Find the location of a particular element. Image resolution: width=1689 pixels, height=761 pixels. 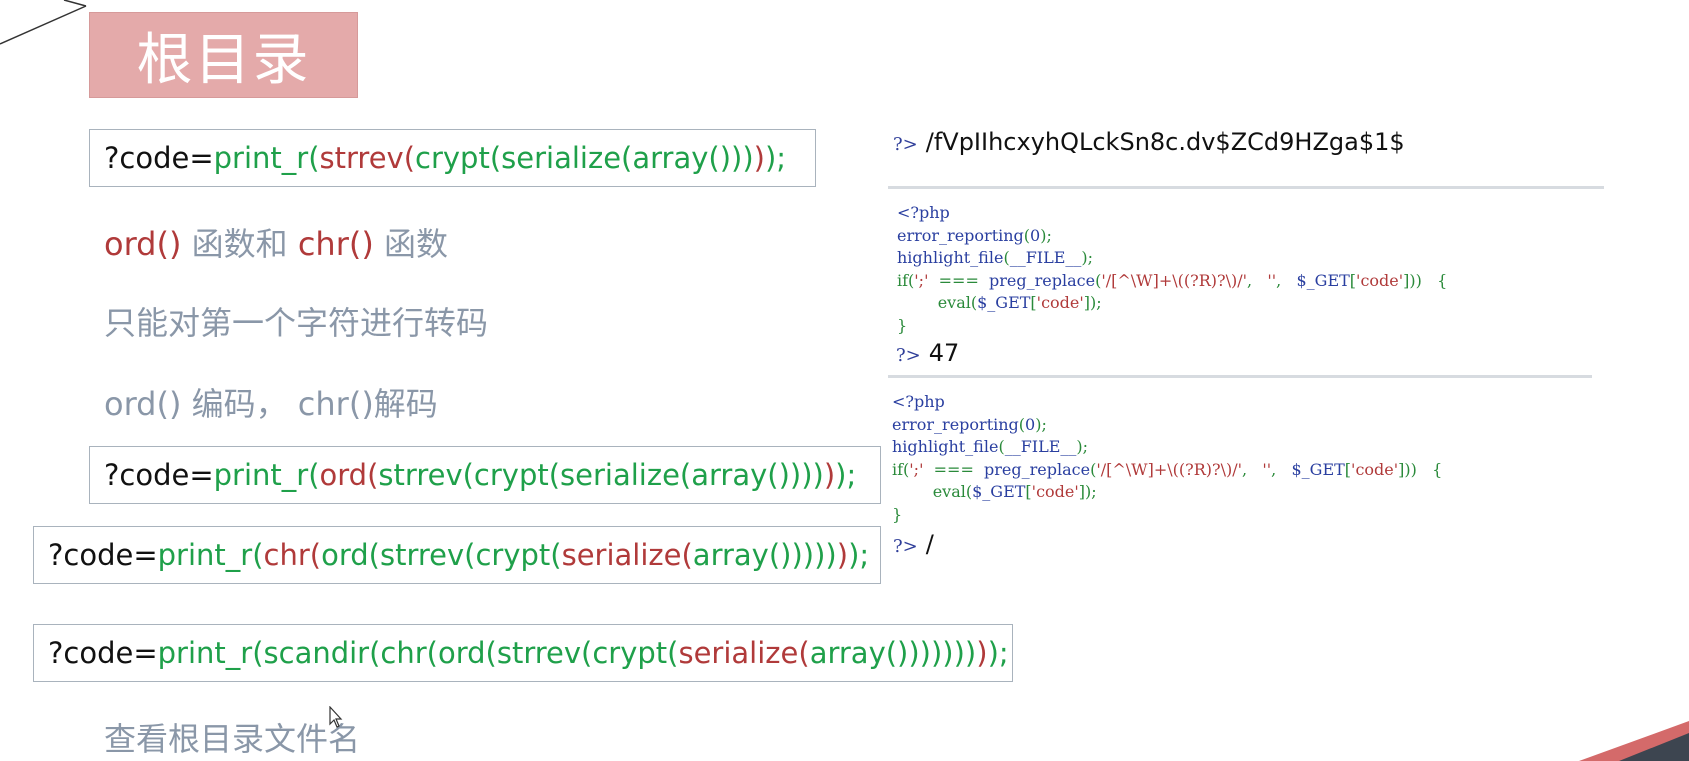

payload-segment: chr( is located at coordinates (292, 554).